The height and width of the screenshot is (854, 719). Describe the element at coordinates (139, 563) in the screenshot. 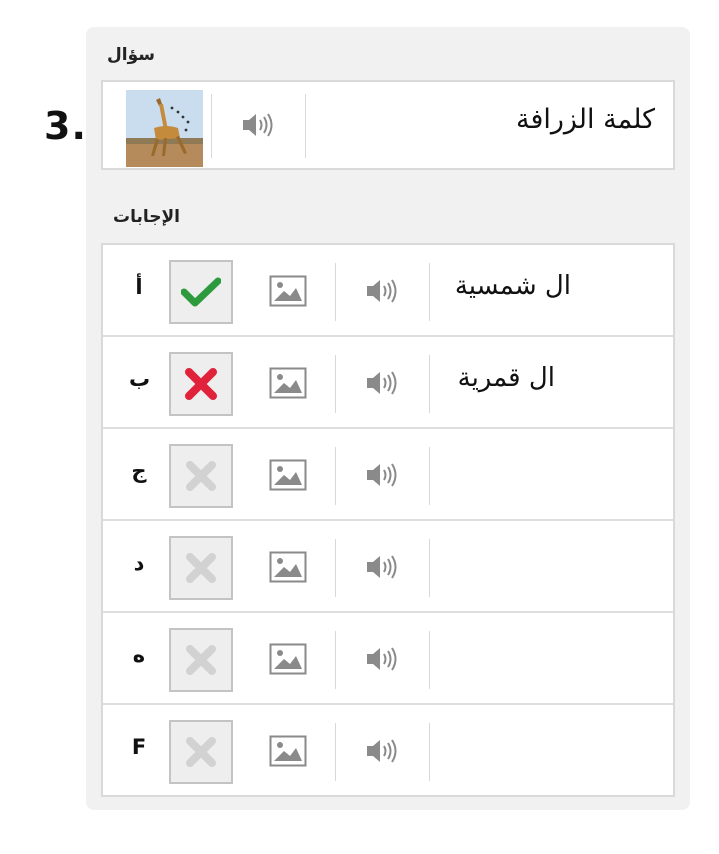

I see `answer-letter: د` at that location.